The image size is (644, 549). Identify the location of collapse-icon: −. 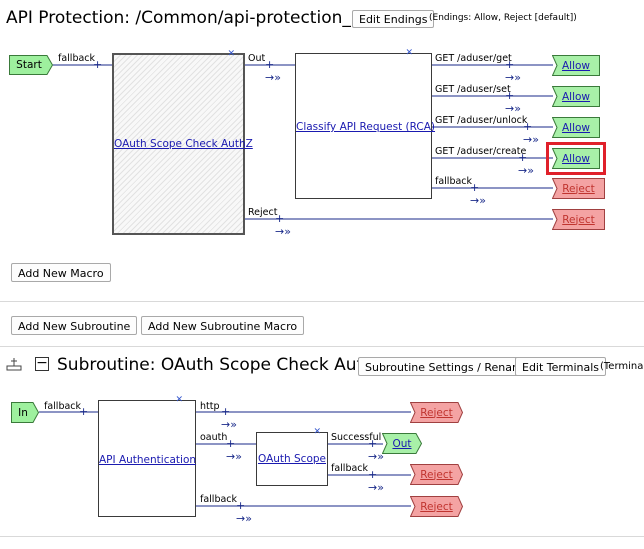
(42, 363).